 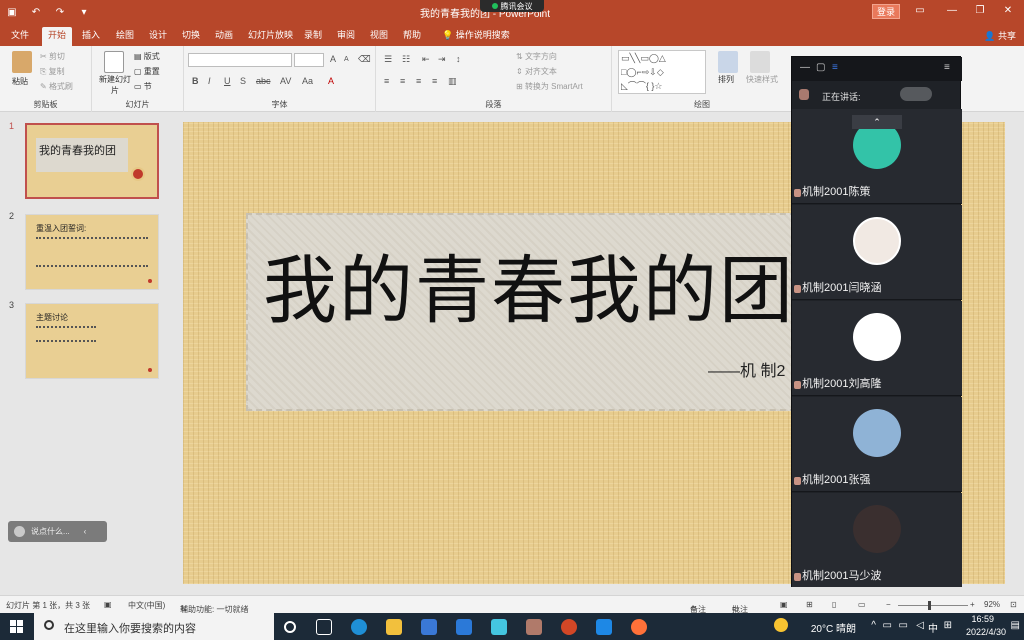 I want to click on arrange-button: 排列, so click(x=726, y=79).